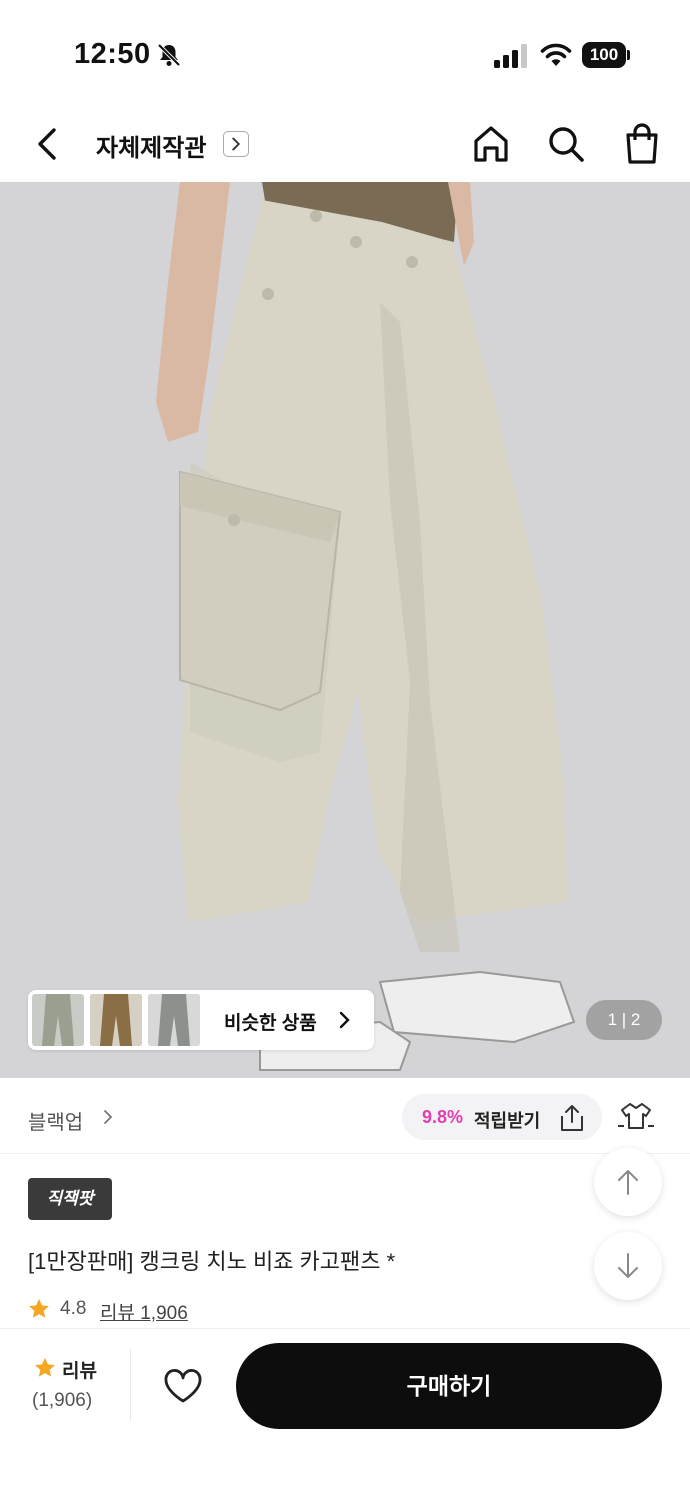 Image resolution: width=690 pixels, height=1500 pixels. What do you see at coordinates (345, 141) in the screenshot?
I see `top-nav: 자체제작관` at bounding box center [345, 141].